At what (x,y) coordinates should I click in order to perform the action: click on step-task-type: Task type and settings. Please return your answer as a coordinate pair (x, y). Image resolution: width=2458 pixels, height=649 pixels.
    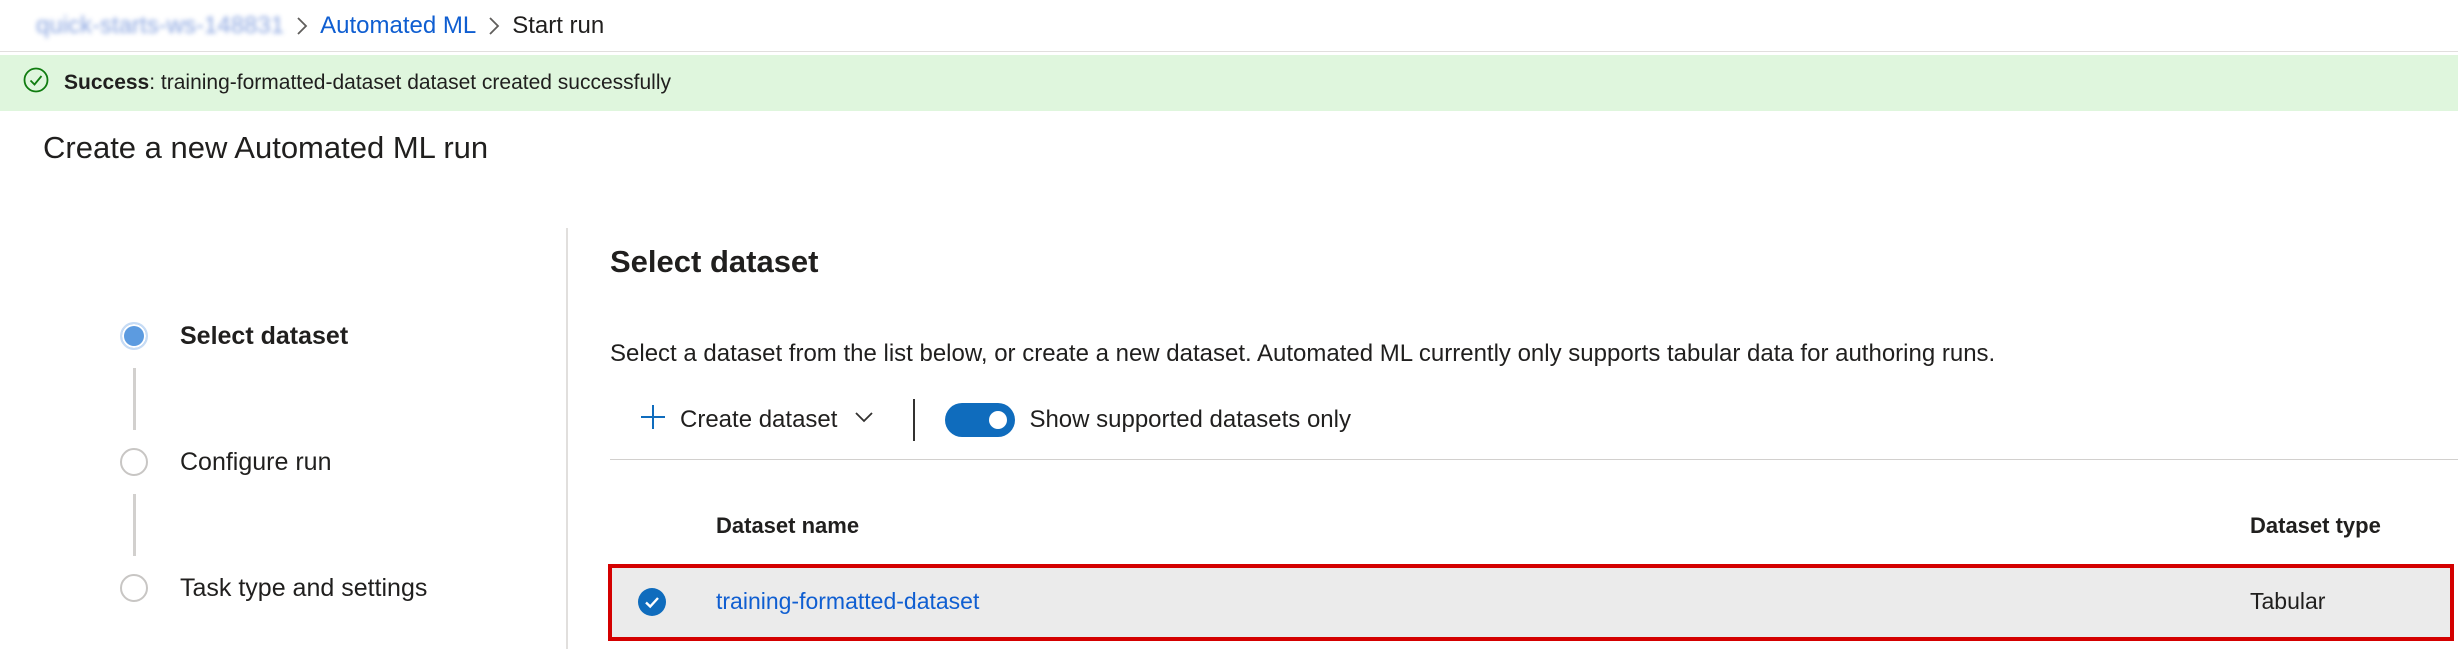
    Looking at the image, I should click on (273, 588).